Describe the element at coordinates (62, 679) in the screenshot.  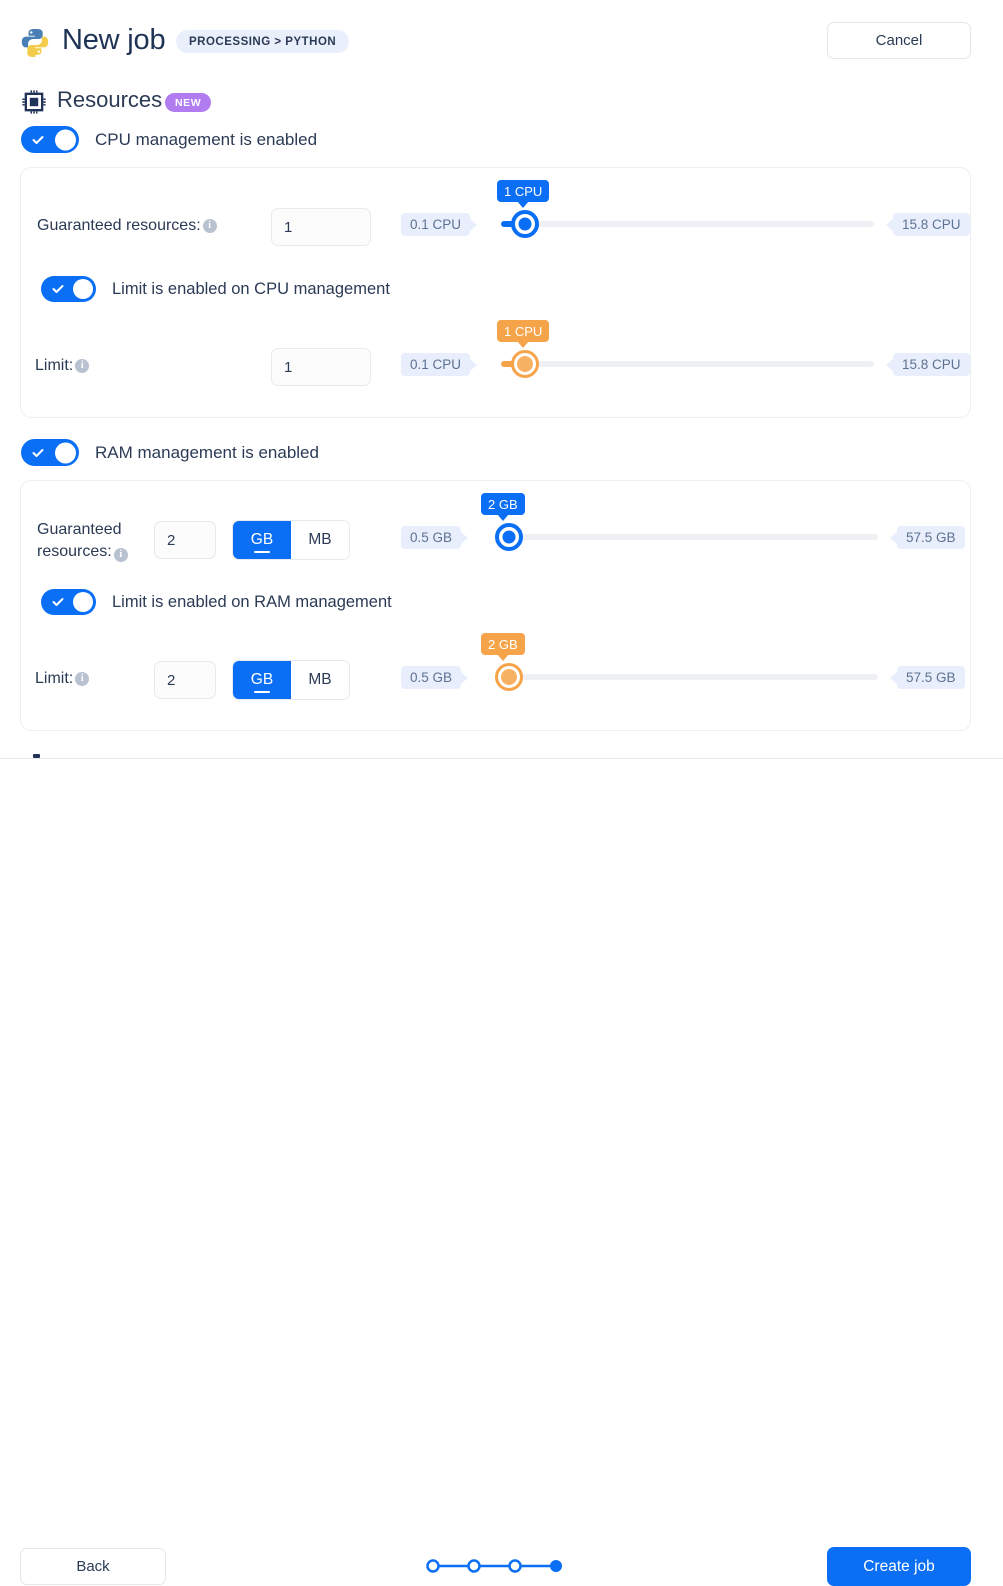
I see `ram-limit-label: Limit: i` at that location.